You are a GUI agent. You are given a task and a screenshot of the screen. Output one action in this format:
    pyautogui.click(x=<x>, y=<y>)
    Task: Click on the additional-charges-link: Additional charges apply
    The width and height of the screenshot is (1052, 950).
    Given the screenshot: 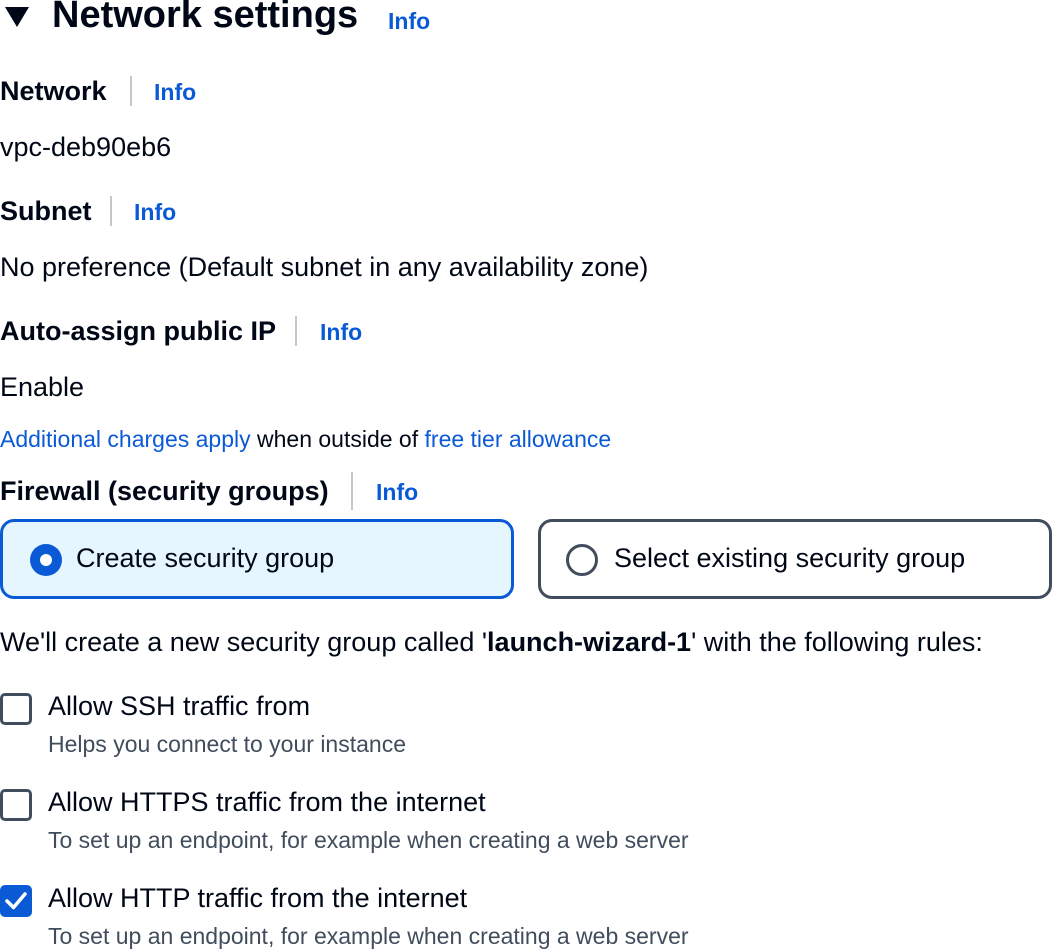 What is the action you would take?
    pyautogui.click(x=125, y=439)
    